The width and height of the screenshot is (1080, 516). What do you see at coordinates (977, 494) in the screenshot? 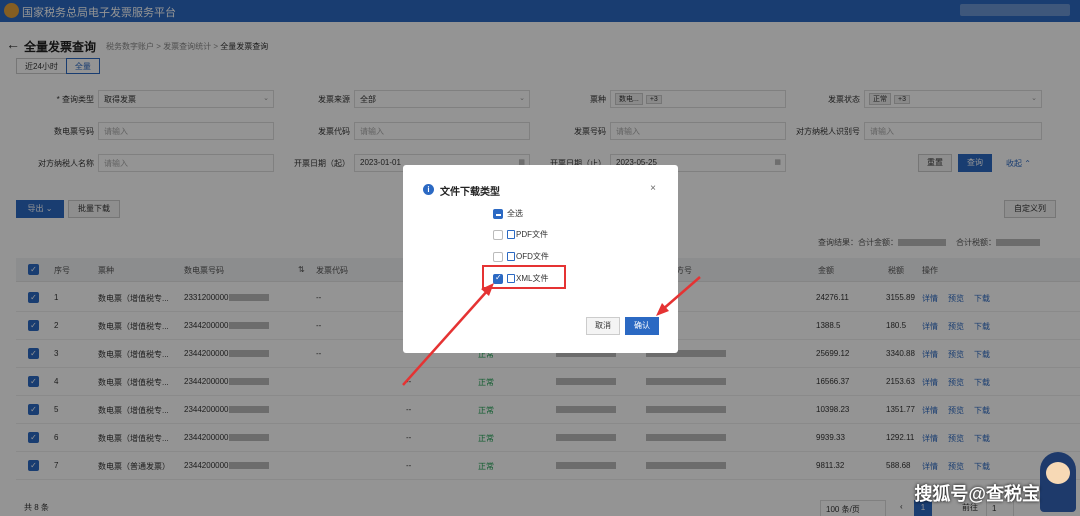
I see `watermark-text: 搜狐号@查税宝` at bounding box center [977, 494].